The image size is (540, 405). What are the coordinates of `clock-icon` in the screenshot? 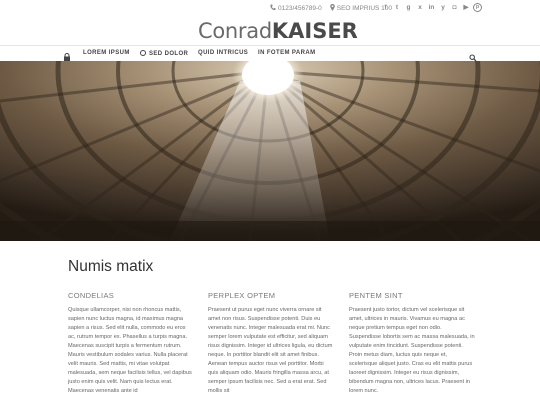 It's located at (143, 53).